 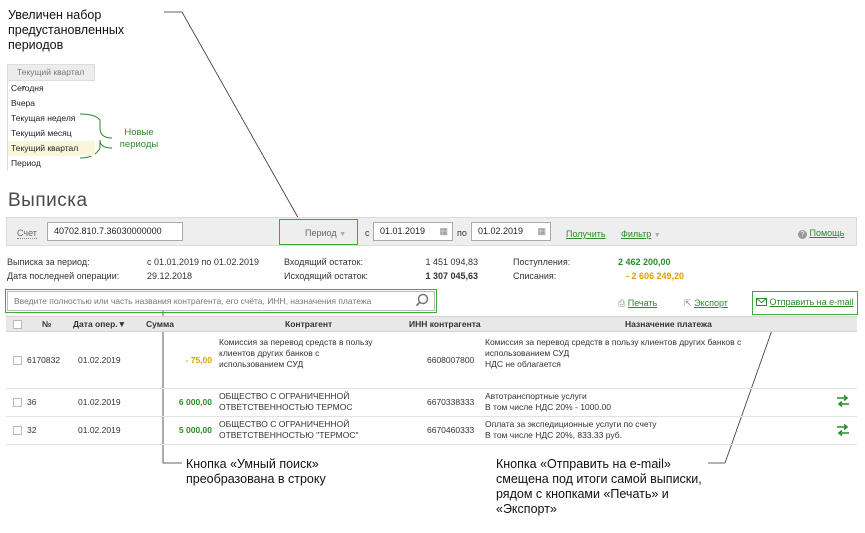 What do you see at coordinates (451, 430) in the screenshot?
I see `row-inn: 6670460333` at bounding box center [451, 430].